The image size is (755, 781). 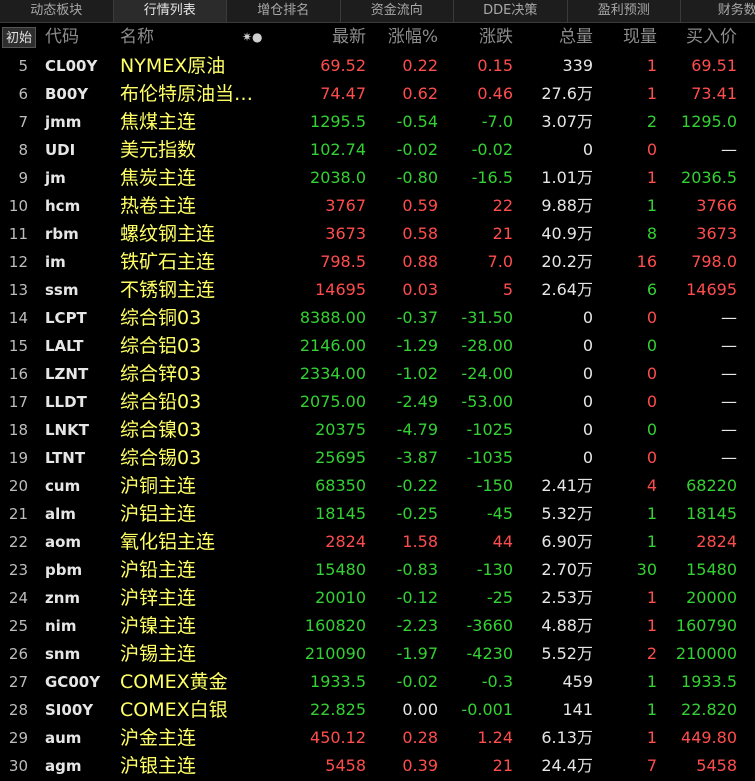 I want to click on tab-quote-list: 行情列表, so click(x=170, y=11).